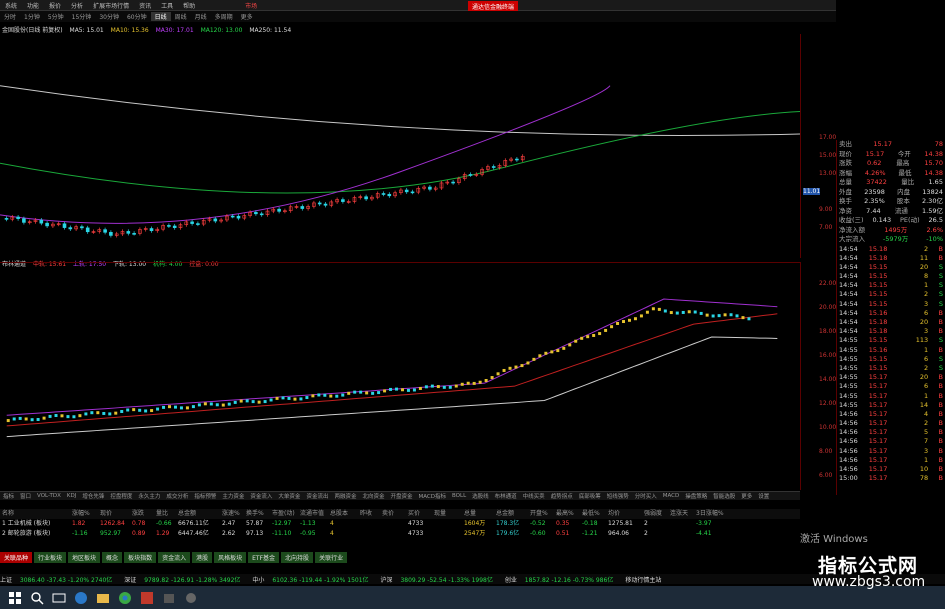  I want to click on column-header: 强弱度, so click(655, 514).